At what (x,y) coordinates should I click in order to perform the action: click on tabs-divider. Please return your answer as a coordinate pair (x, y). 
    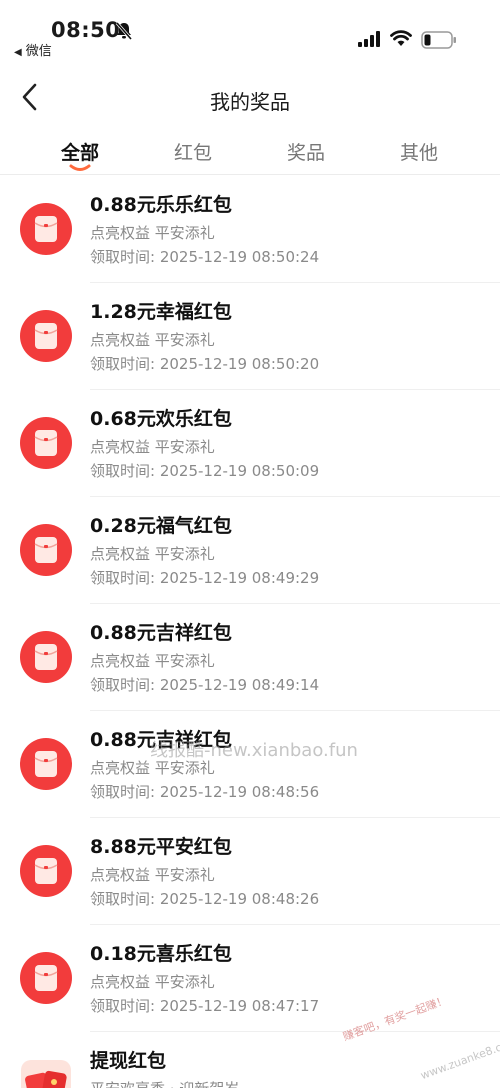
    Looking at the image, I should click on (250, 174).